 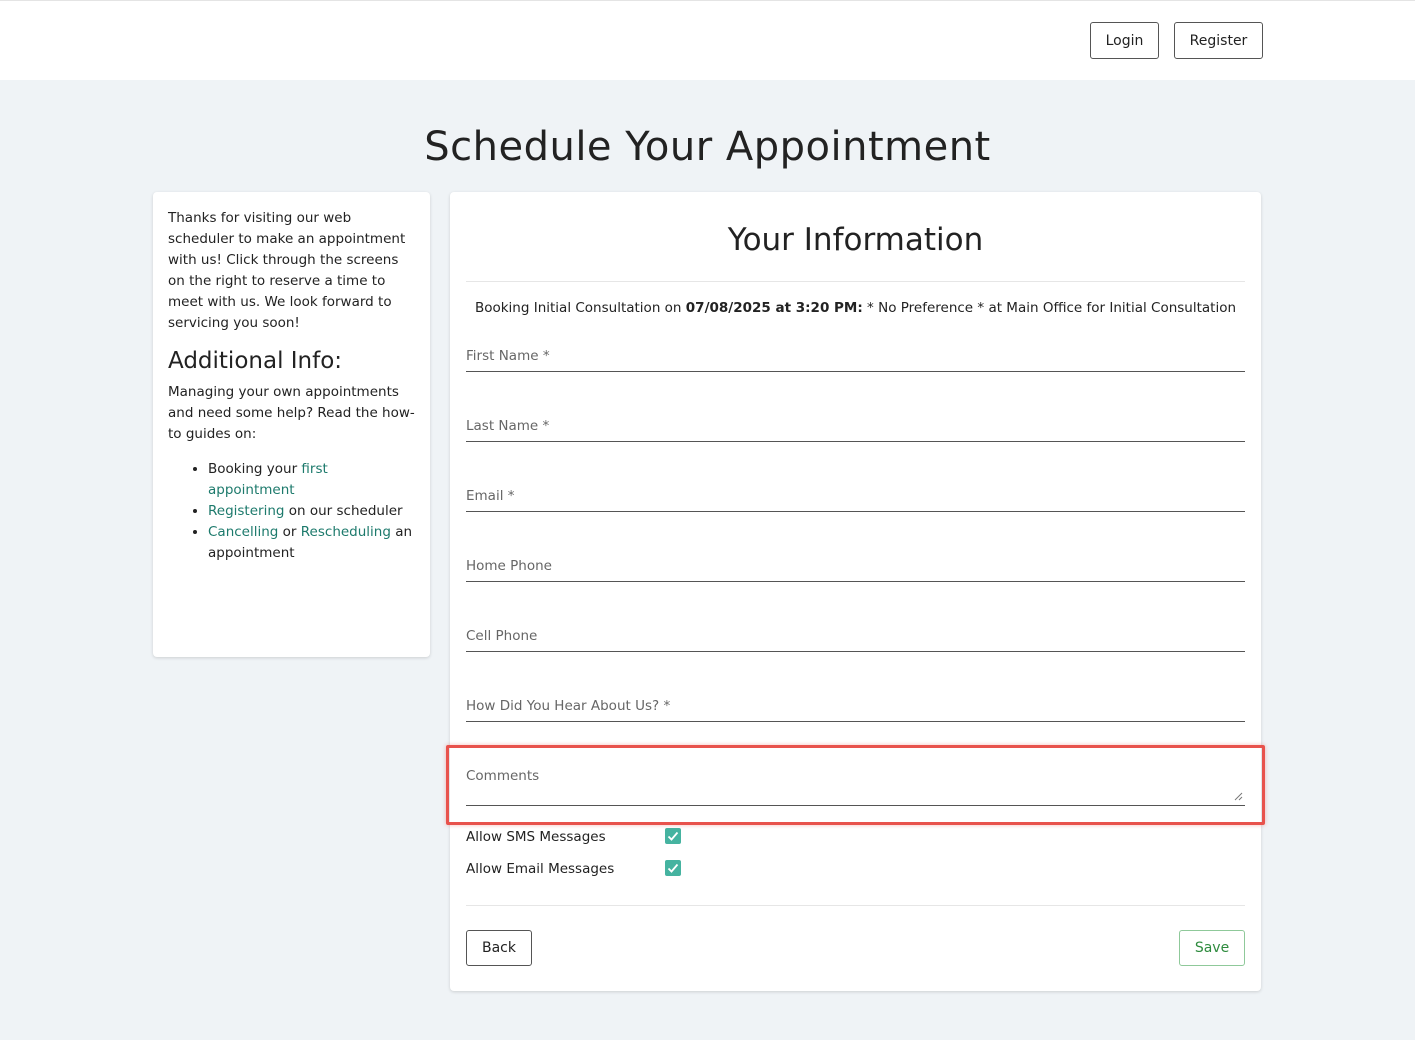 What do you see at coordinates (774, 308) in the screenshot?
I see `booking-datetime: 07/08/2025 at 3:20 PM:` at bounding box center [774, 308].